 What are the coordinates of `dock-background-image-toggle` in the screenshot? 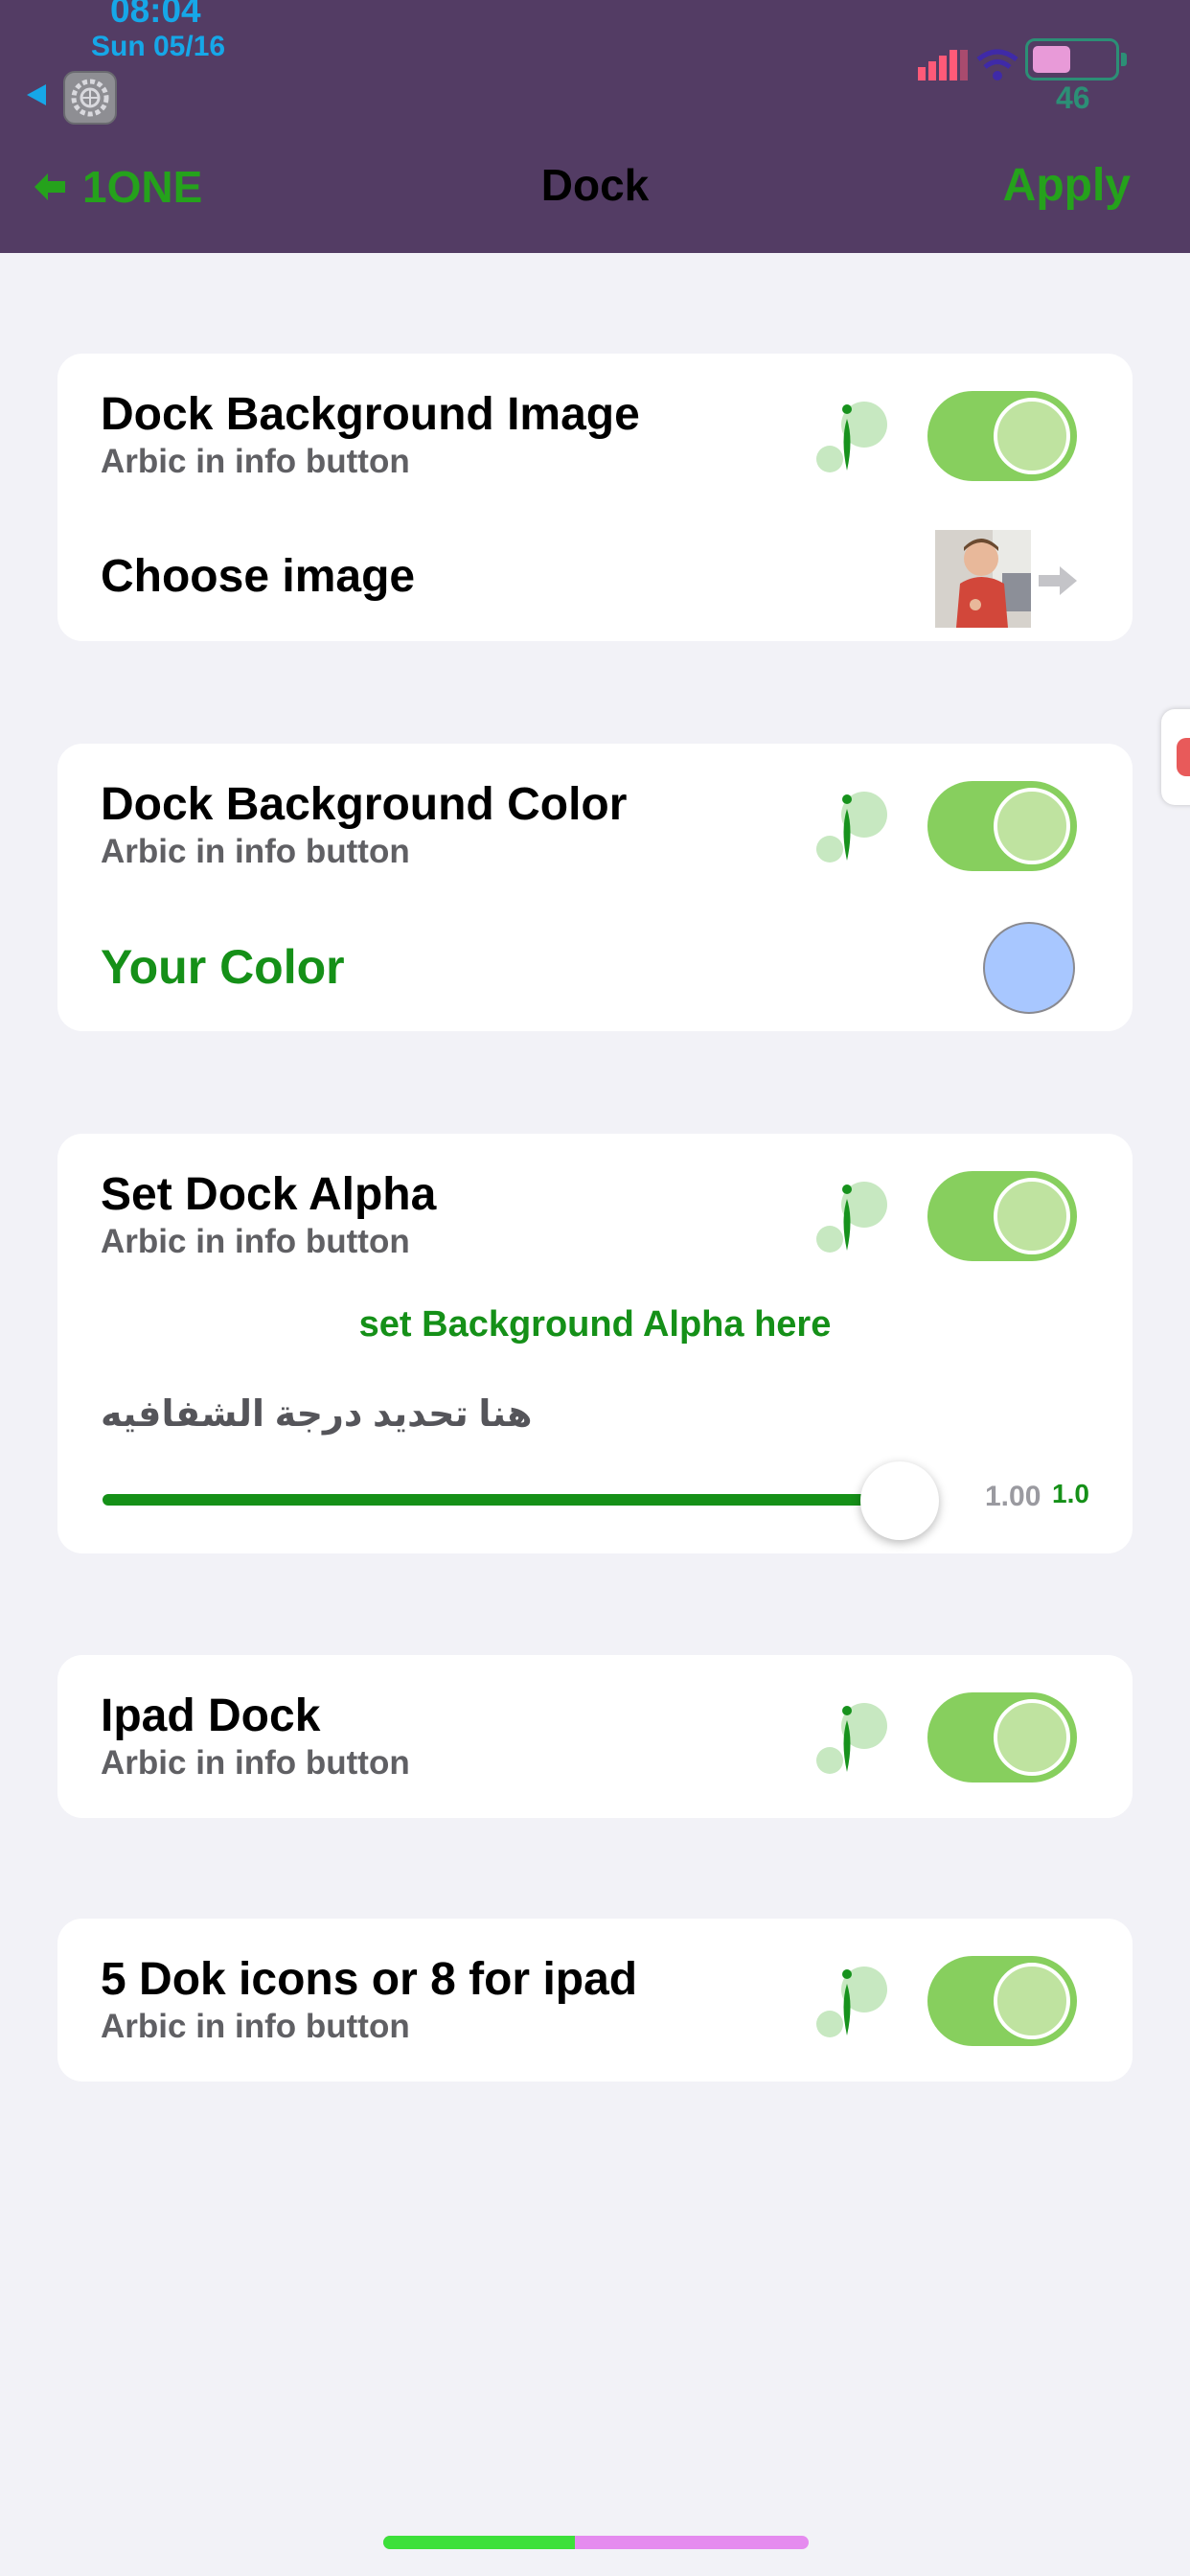 It's located at (1002, 436).